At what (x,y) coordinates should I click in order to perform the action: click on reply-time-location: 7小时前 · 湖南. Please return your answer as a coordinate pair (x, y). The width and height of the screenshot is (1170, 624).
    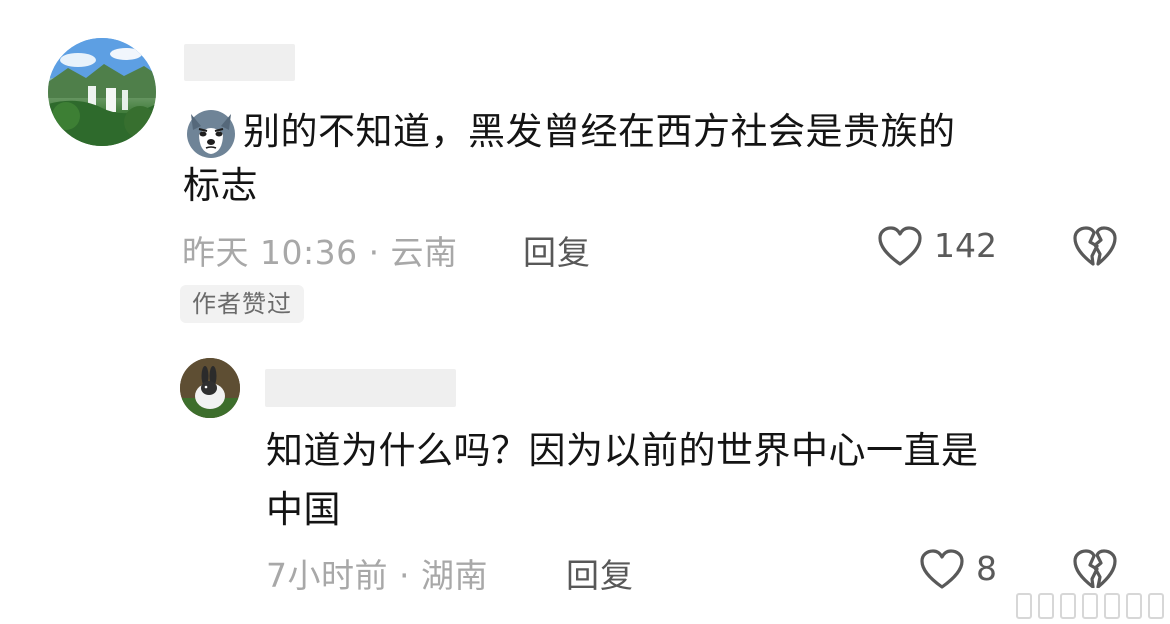
    Looking at the image, I should click on (377, 575).